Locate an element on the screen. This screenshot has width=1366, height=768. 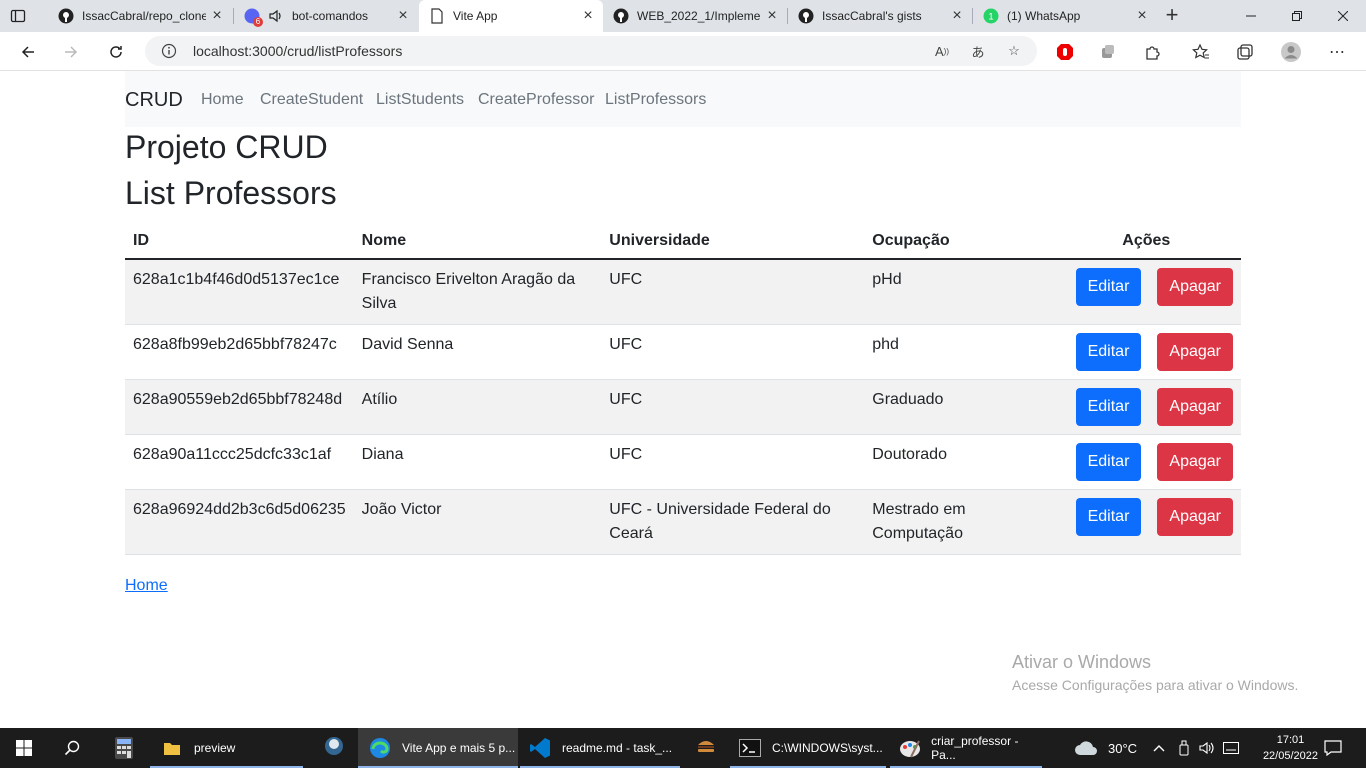
cell-ocupacao: Graduado is located at coordinates (958, 407).